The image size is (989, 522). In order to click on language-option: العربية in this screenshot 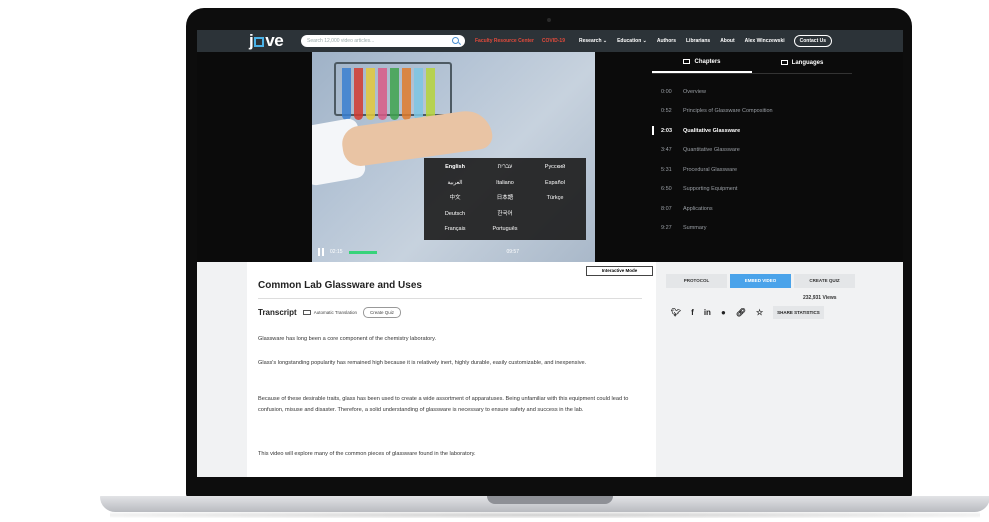, I will do `click(455, 184)`.